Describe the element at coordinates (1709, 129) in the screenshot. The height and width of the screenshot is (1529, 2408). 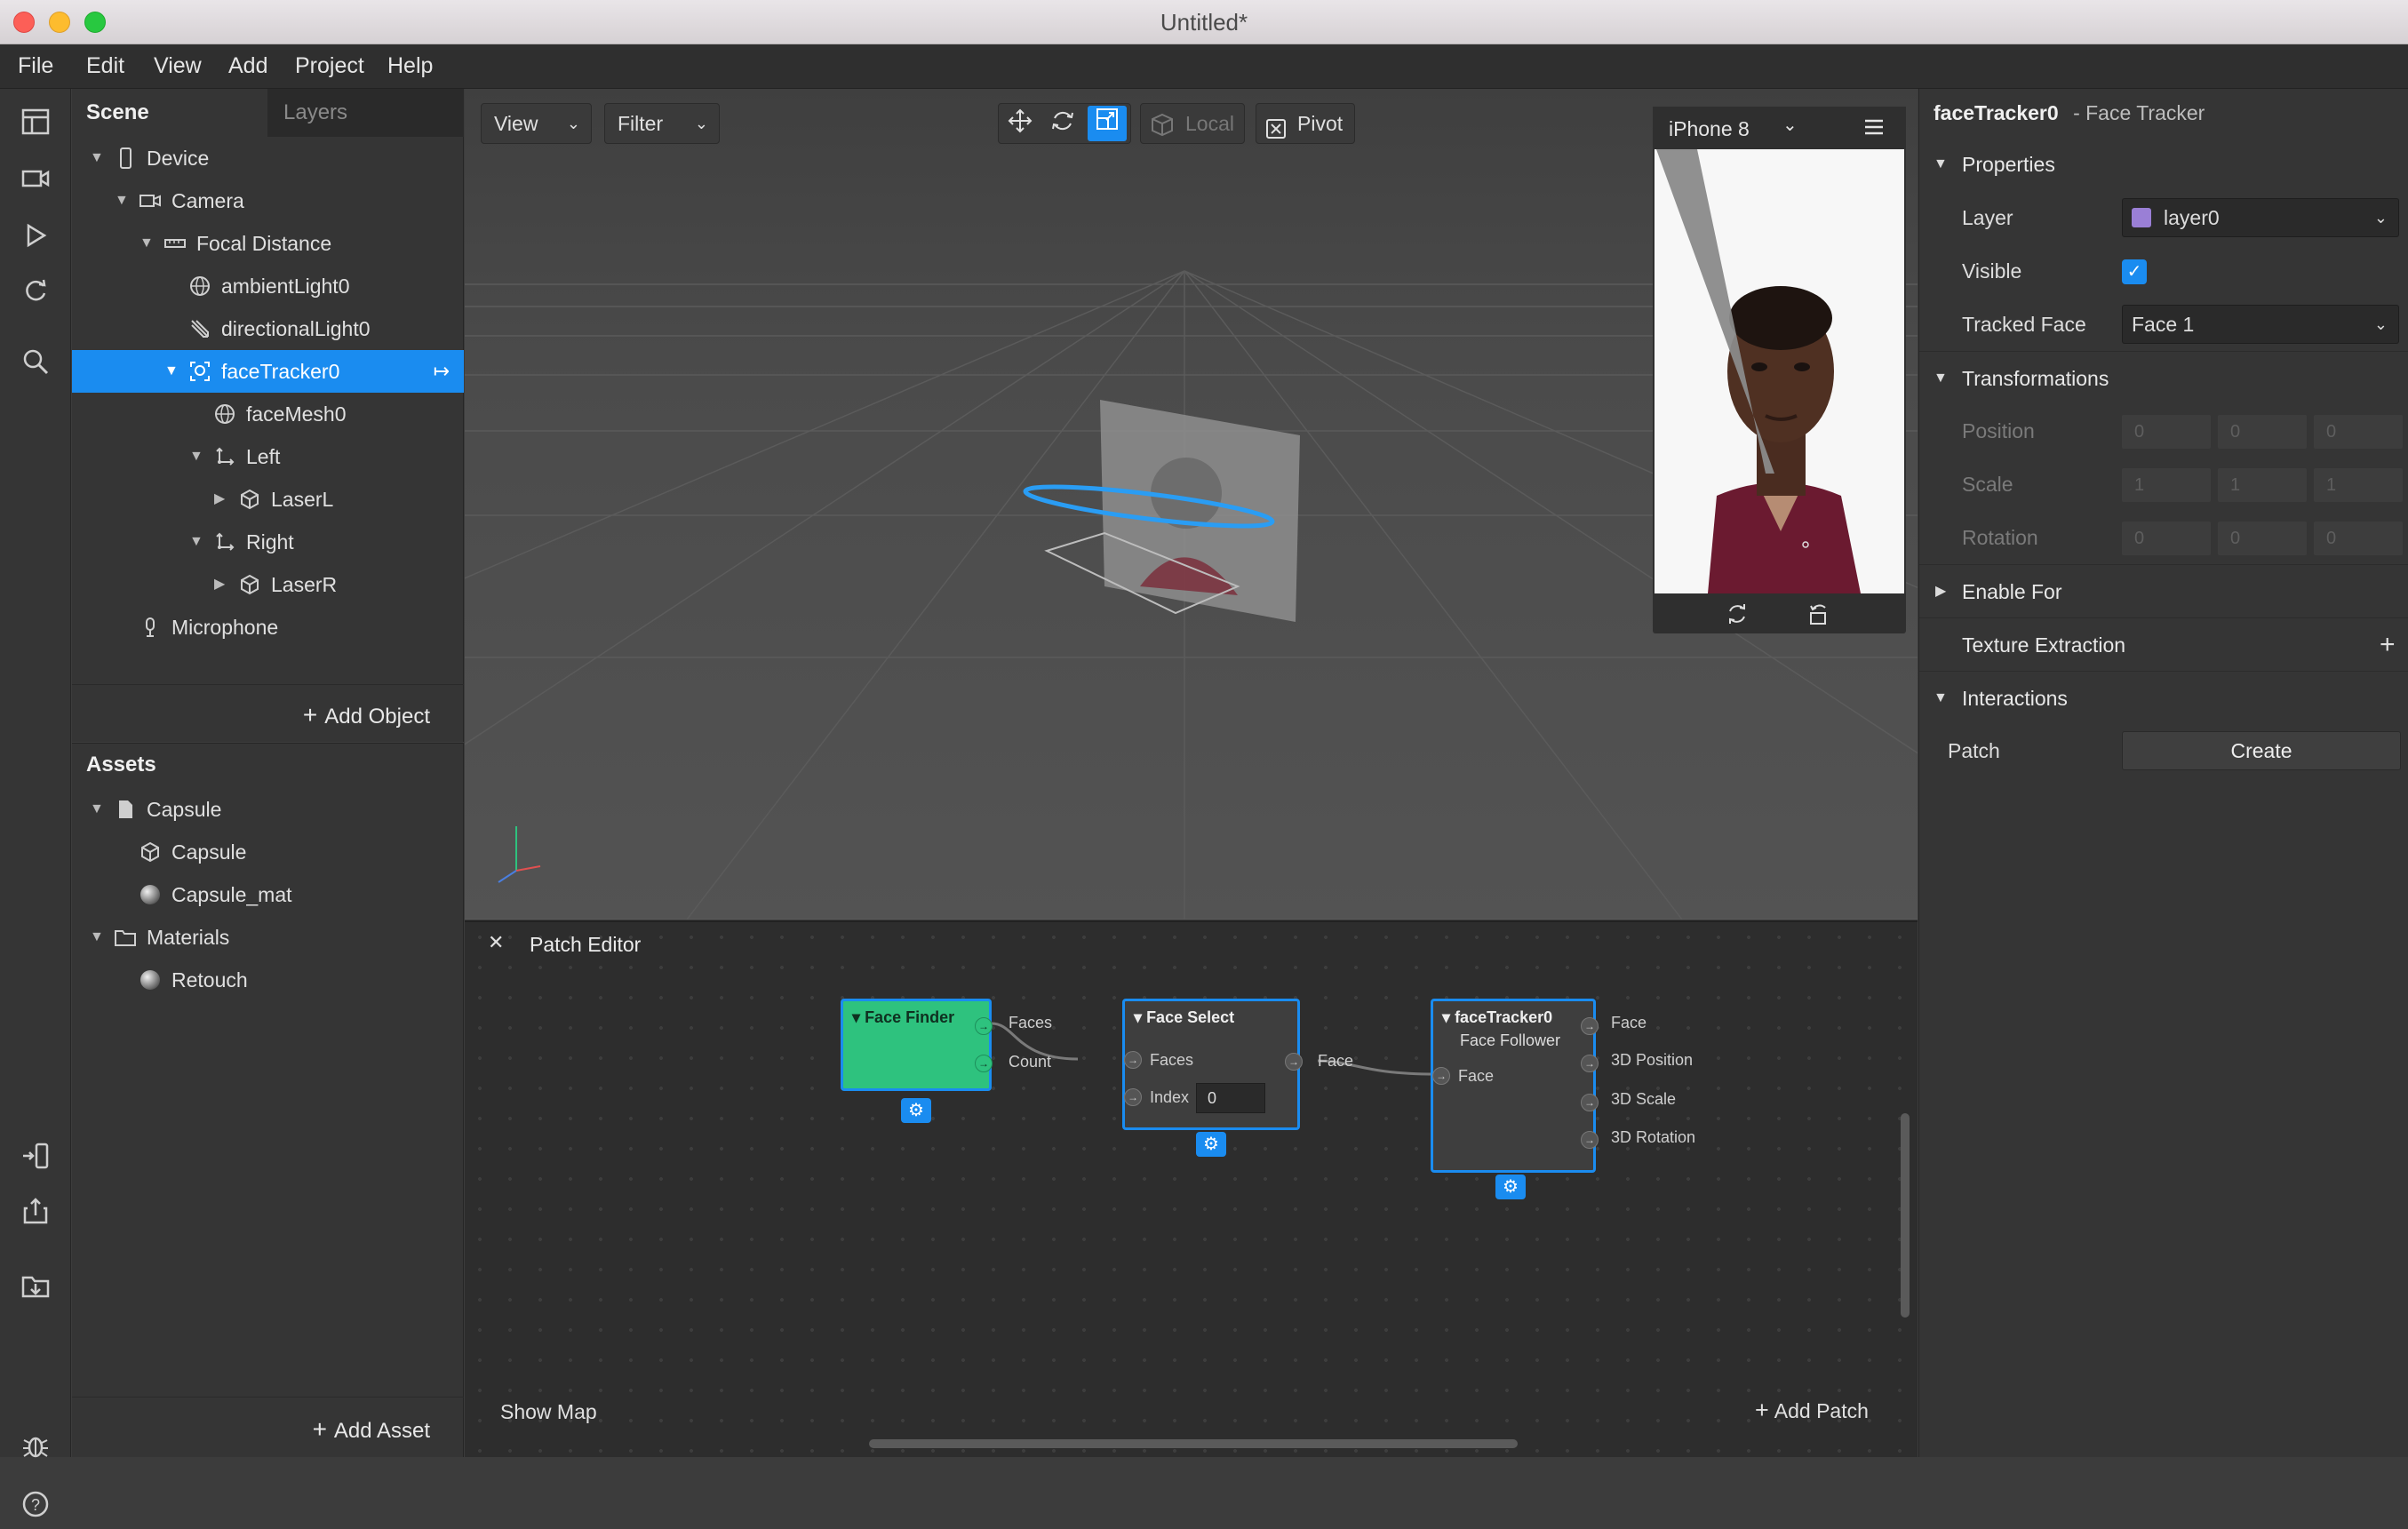
I see `device-select: iPhone 8` at that location.